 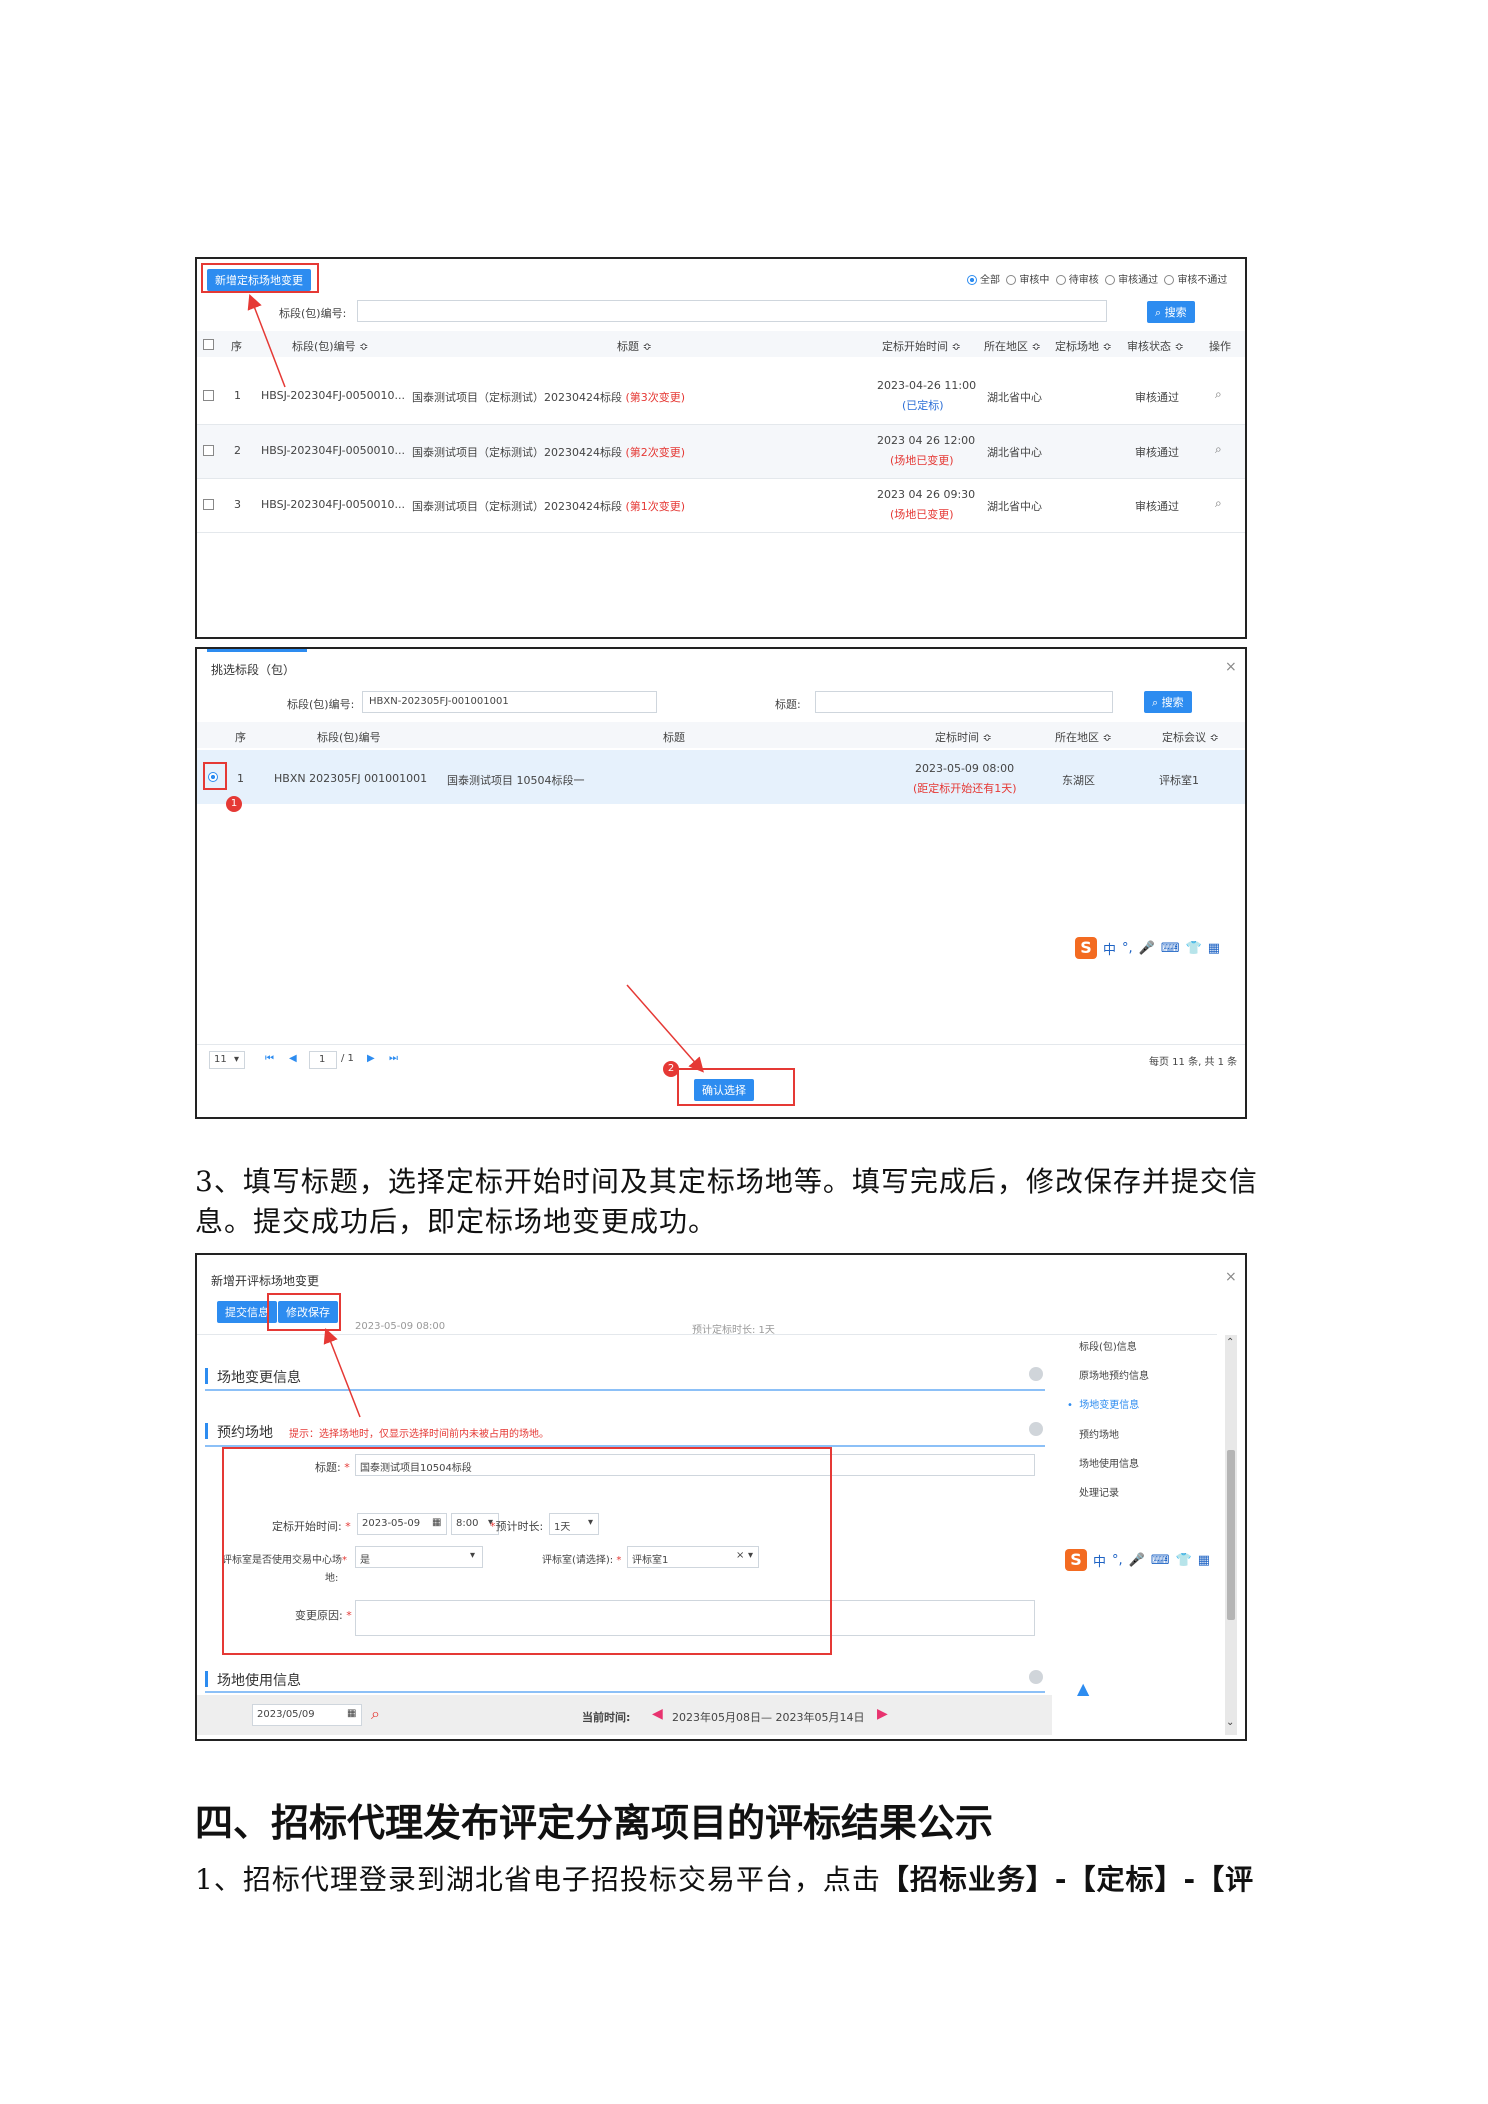 I want to click on col-header: 定标时间 ≎, so click(x=963, y=737).